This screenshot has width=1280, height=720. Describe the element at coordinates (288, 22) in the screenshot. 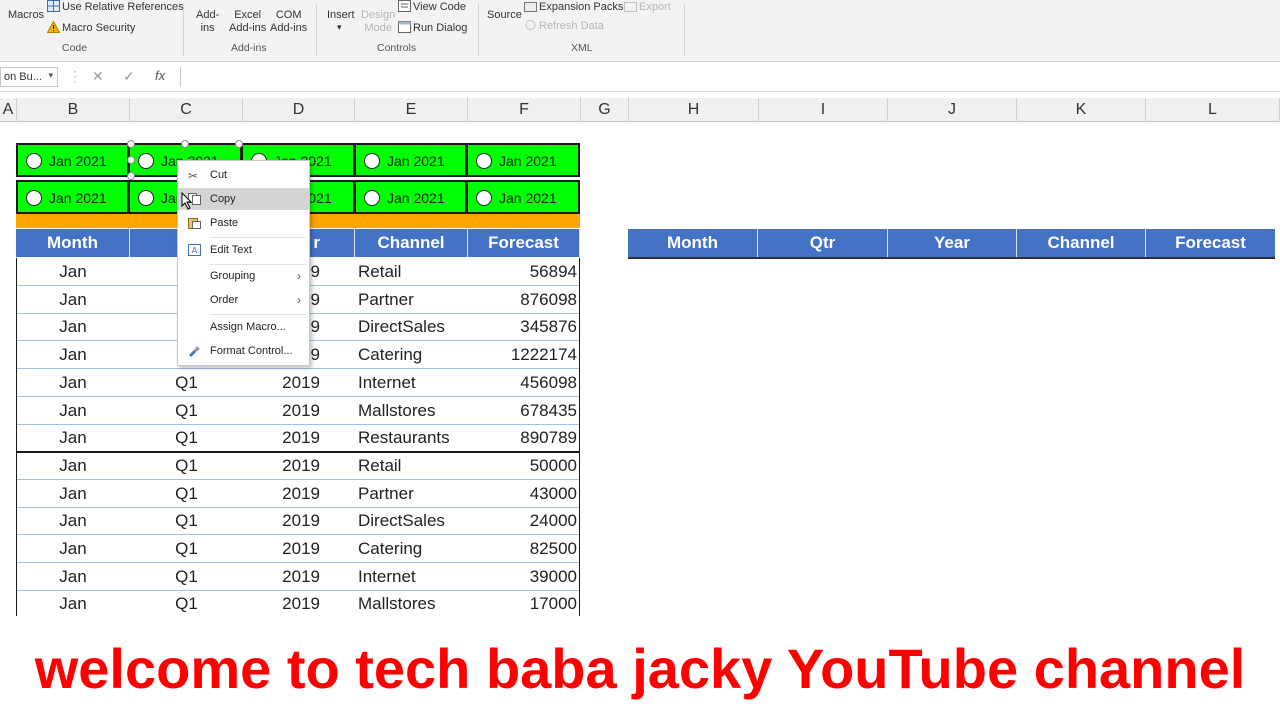

I see `com-addins-button: COM Add-ins` at that location.